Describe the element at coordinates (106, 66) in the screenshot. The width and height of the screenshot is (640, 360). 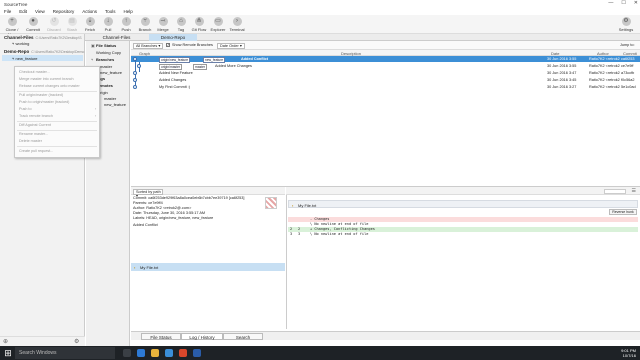
I see `nav-branch-master: master` at that location.